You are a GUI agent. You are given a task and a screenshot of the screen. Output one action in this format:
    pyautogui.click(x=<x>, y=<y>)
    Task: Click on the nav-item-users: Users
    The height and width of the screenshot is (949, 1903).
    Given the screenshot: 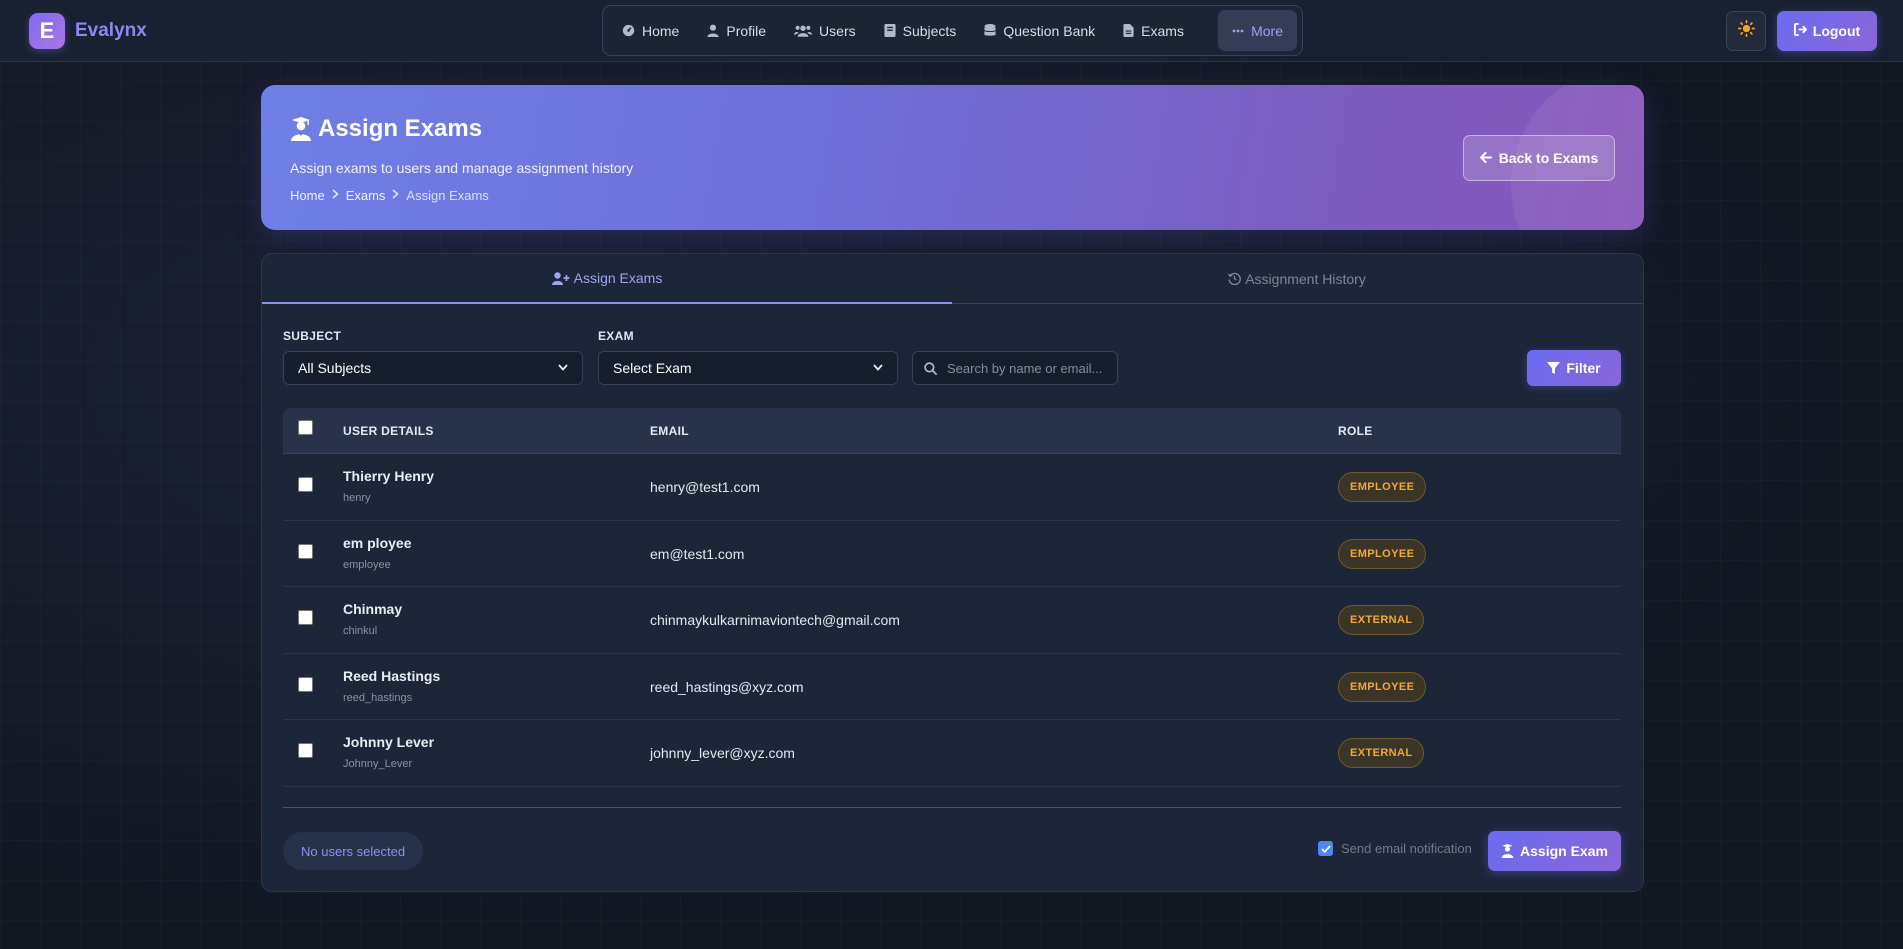 What is the action you would take?
    pyautogui.click(x=825, y=30)
    